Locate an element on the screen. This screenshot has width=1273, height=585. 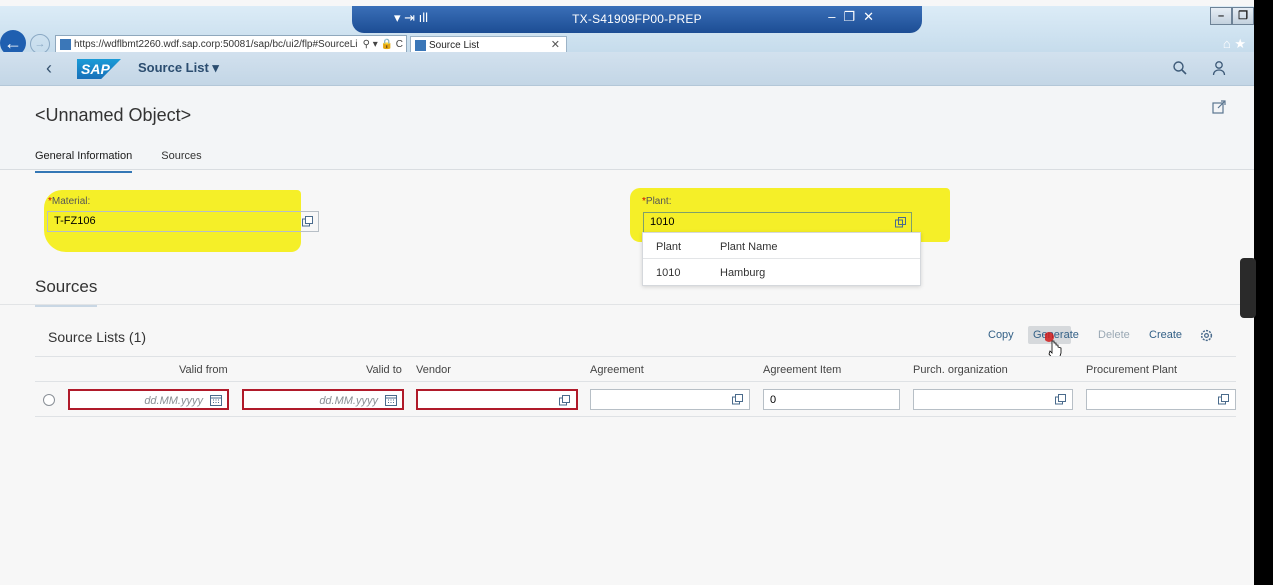
object-tabs: General Information Sources is located at coordinates (131, 161).